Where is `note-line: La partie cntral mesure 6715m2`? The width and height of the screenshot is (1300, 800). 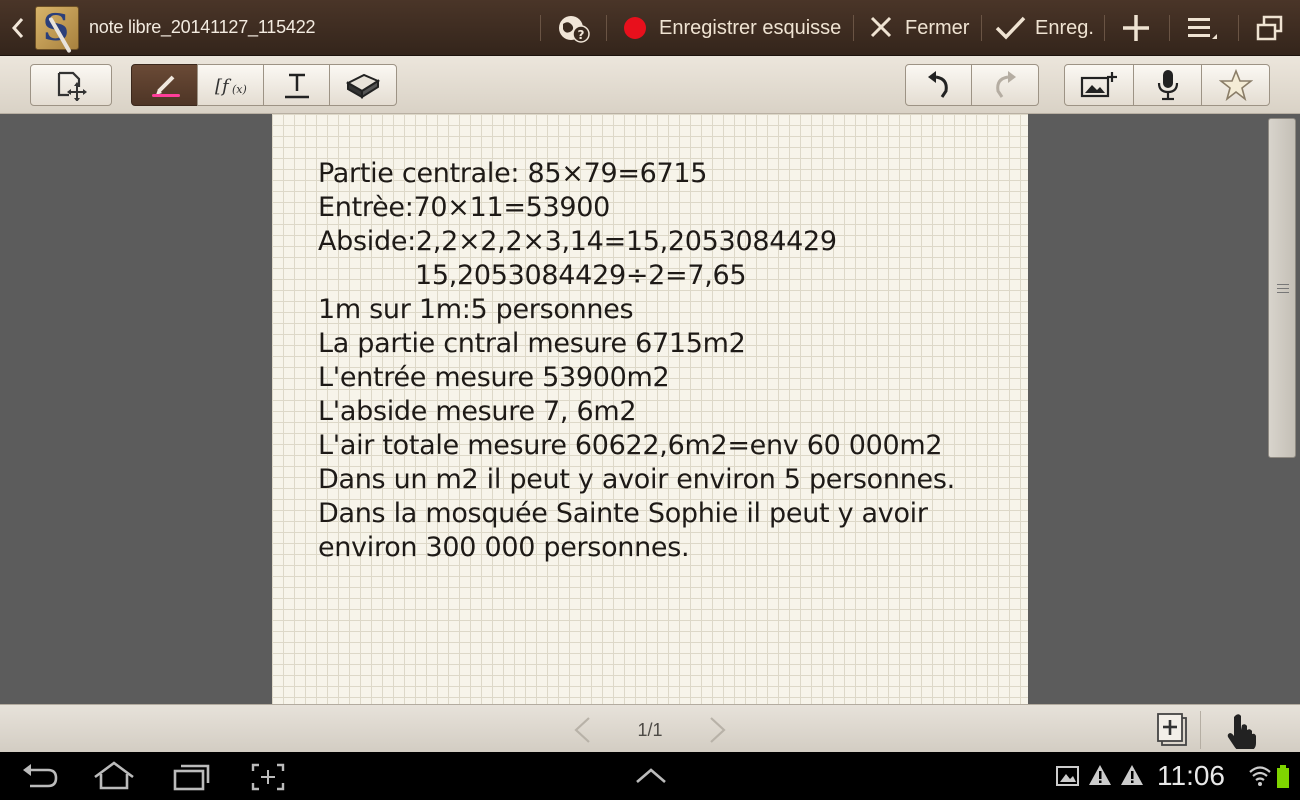
note-line: La partie cntral mesure 6715m2 is located at coordinates (532, 343).